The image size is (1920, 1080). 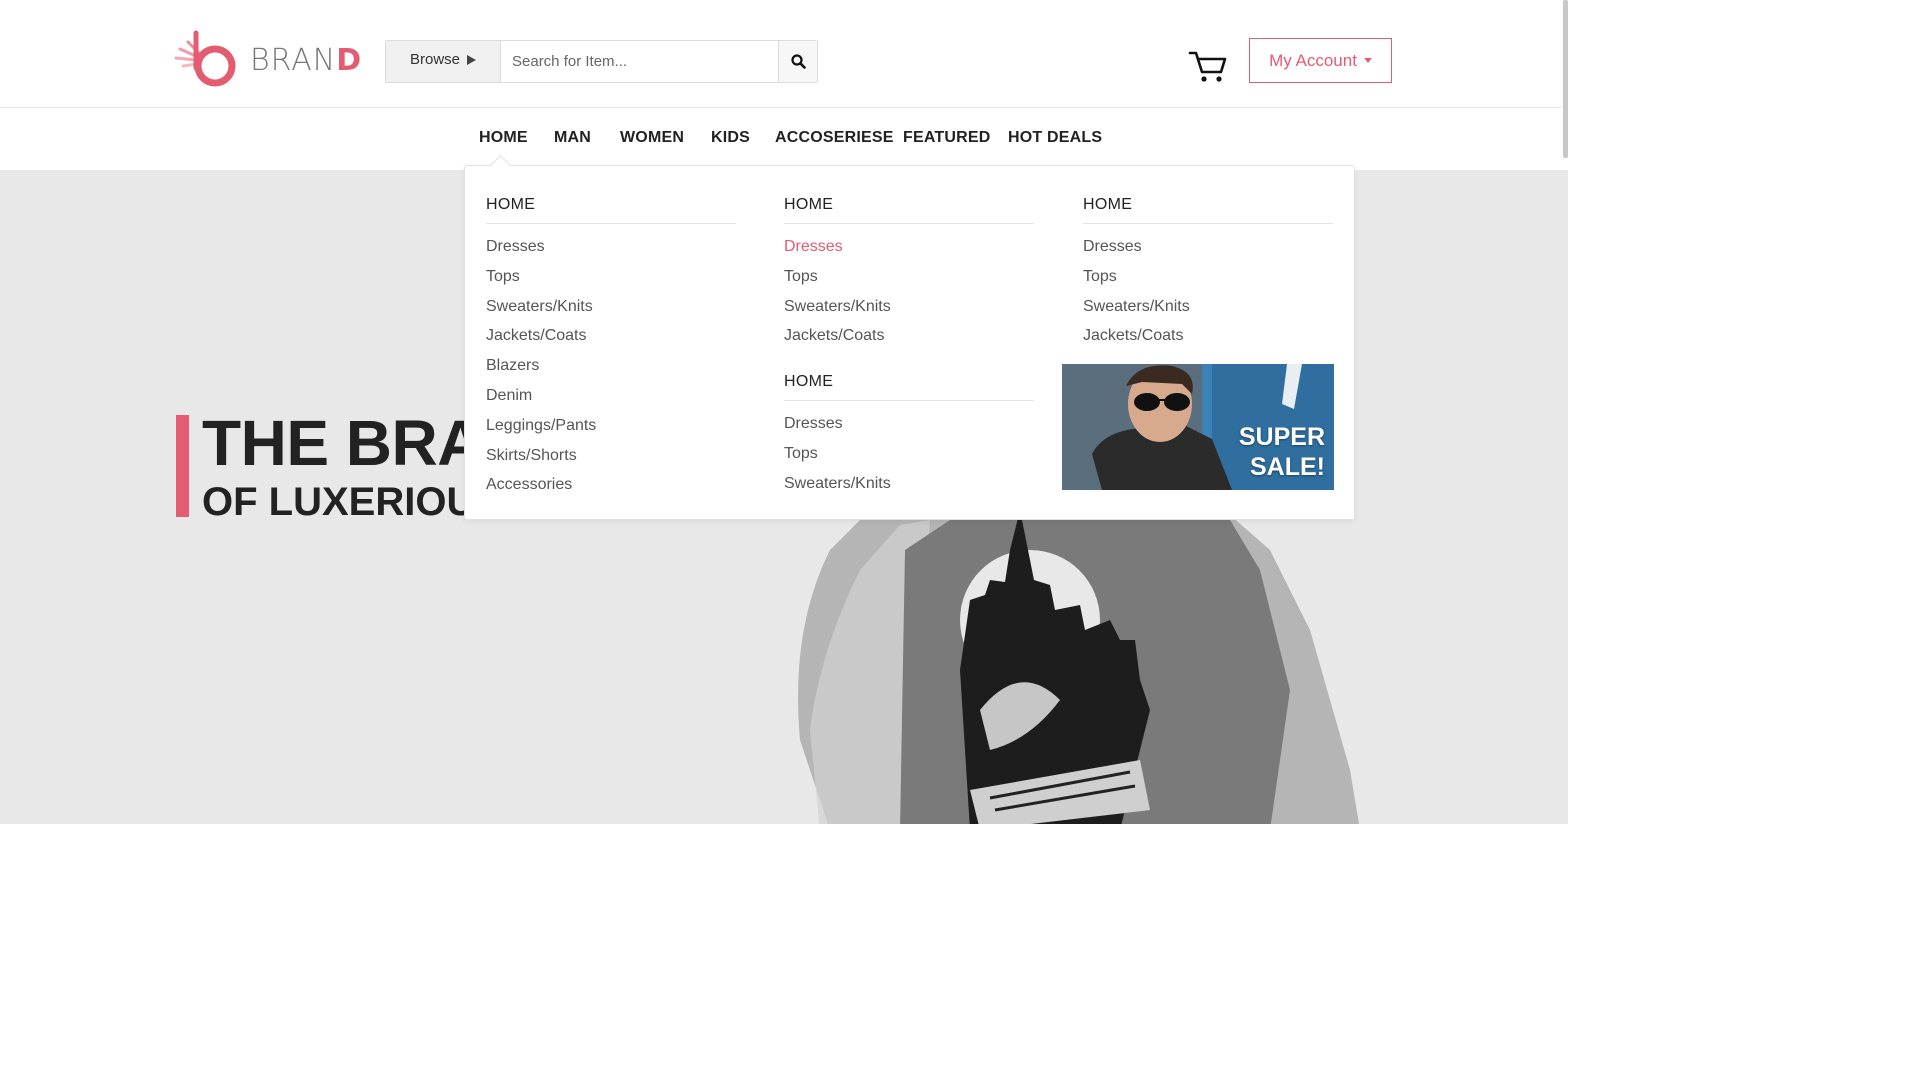 I want to click on hero-subtitle: OF LUXERIOU, so click(x=339, y=502).